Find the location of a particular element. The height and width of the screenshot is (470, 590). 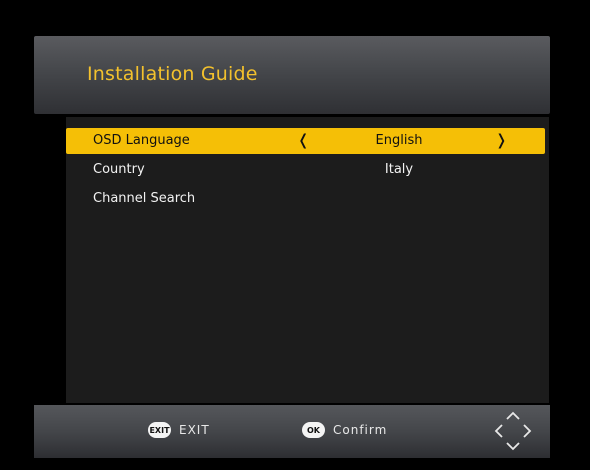

confirm-label: Confirm is located at coordinates (360, 430).